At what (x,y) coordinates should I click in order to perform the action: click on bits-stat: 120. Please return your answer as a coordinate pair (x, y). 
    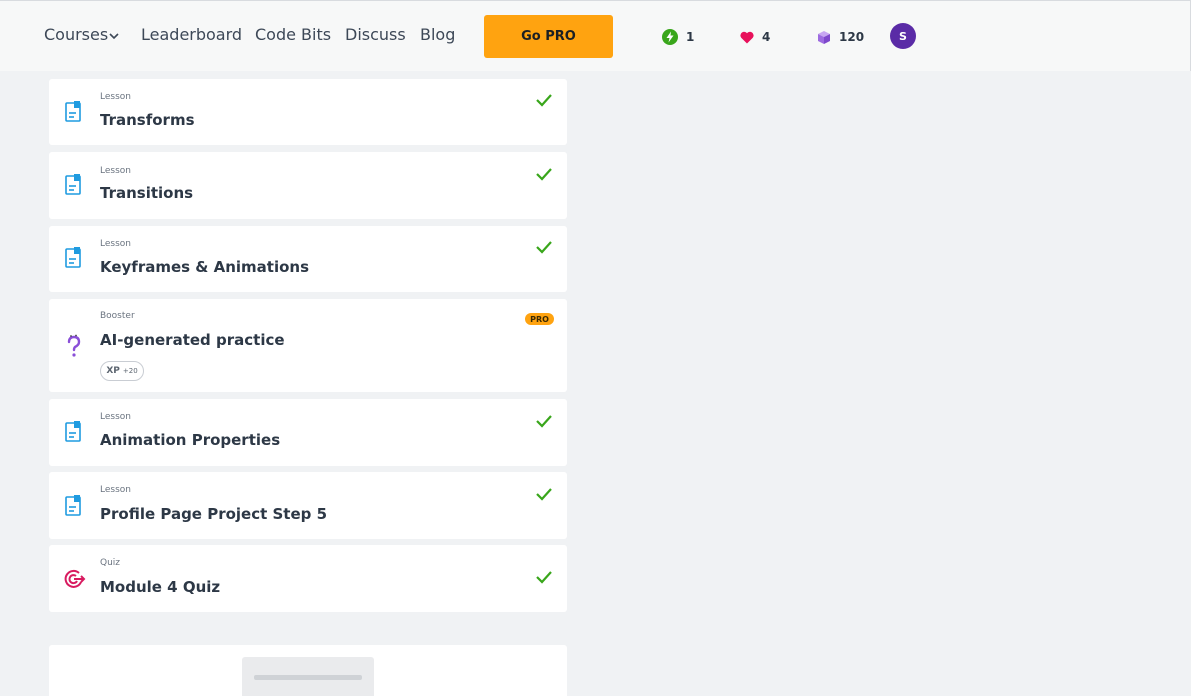
    Looking at the image, I should click on (840, 37).